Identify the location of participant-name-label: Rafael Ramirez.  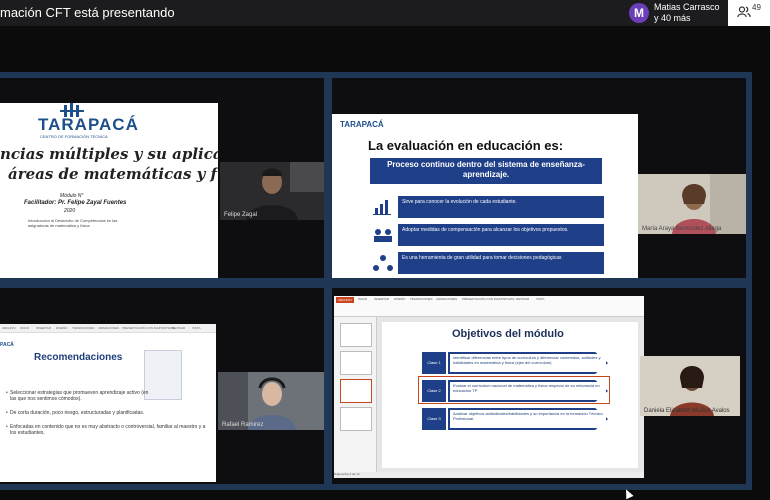
(243, 425).